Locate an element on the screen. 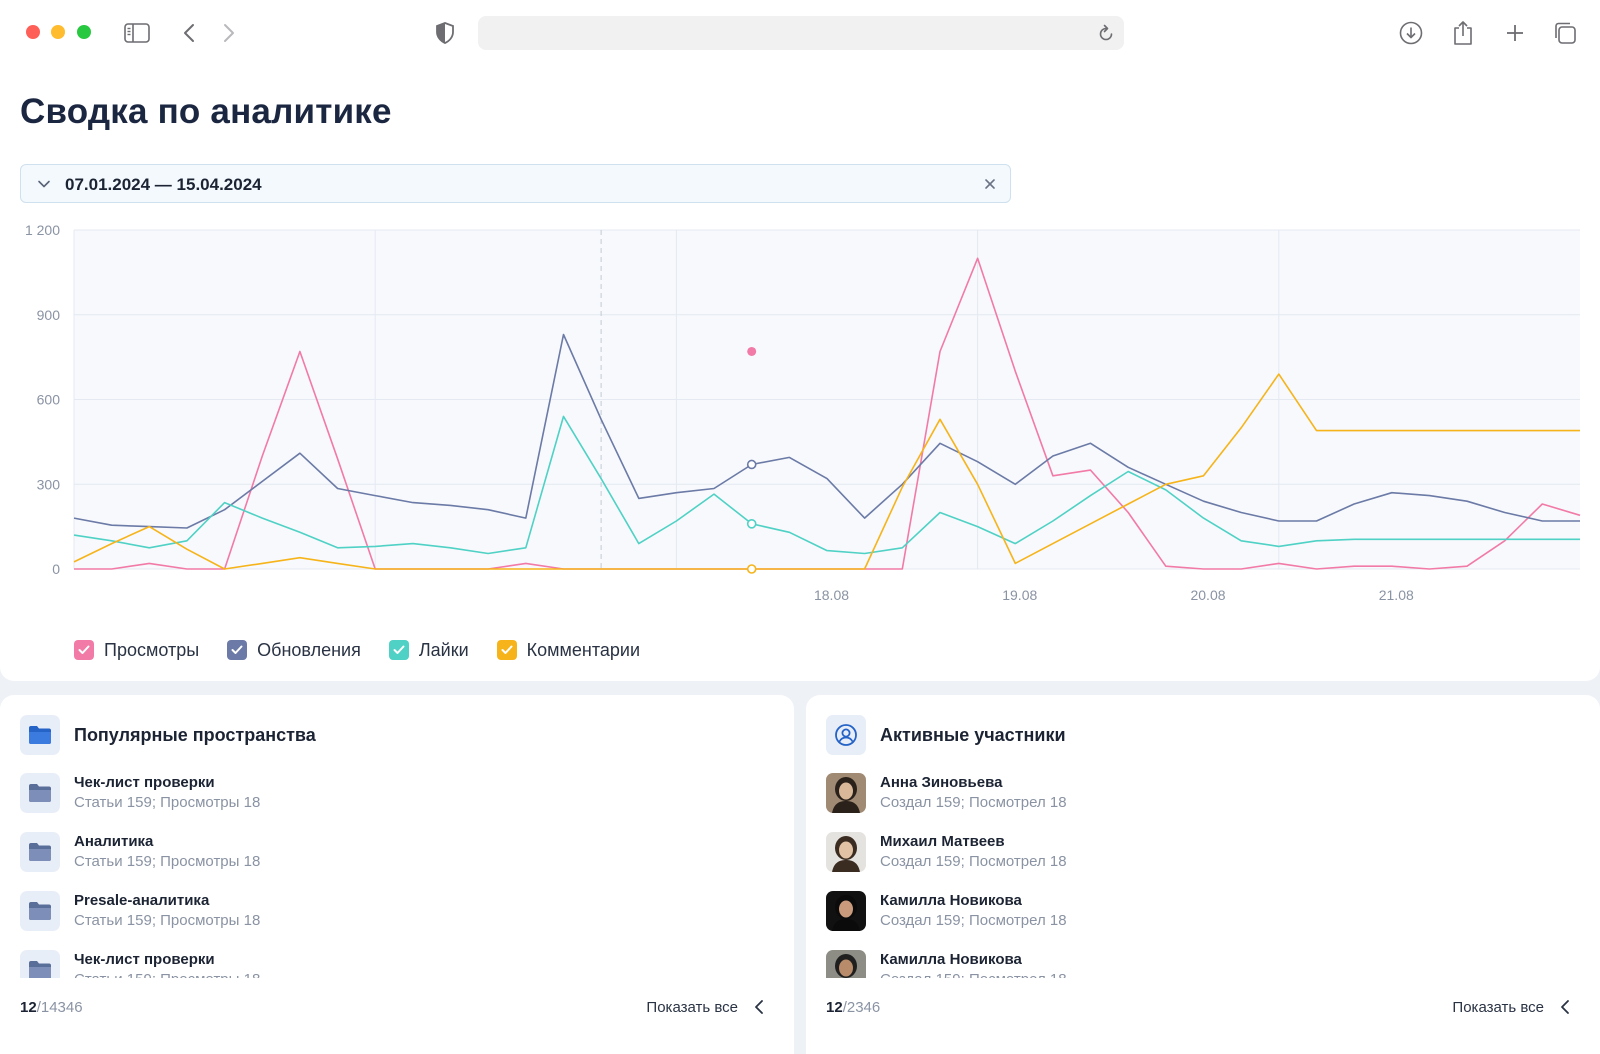 This screenshot has width=1600, height=1054. forward-icon is located at coordinates (229, 33).